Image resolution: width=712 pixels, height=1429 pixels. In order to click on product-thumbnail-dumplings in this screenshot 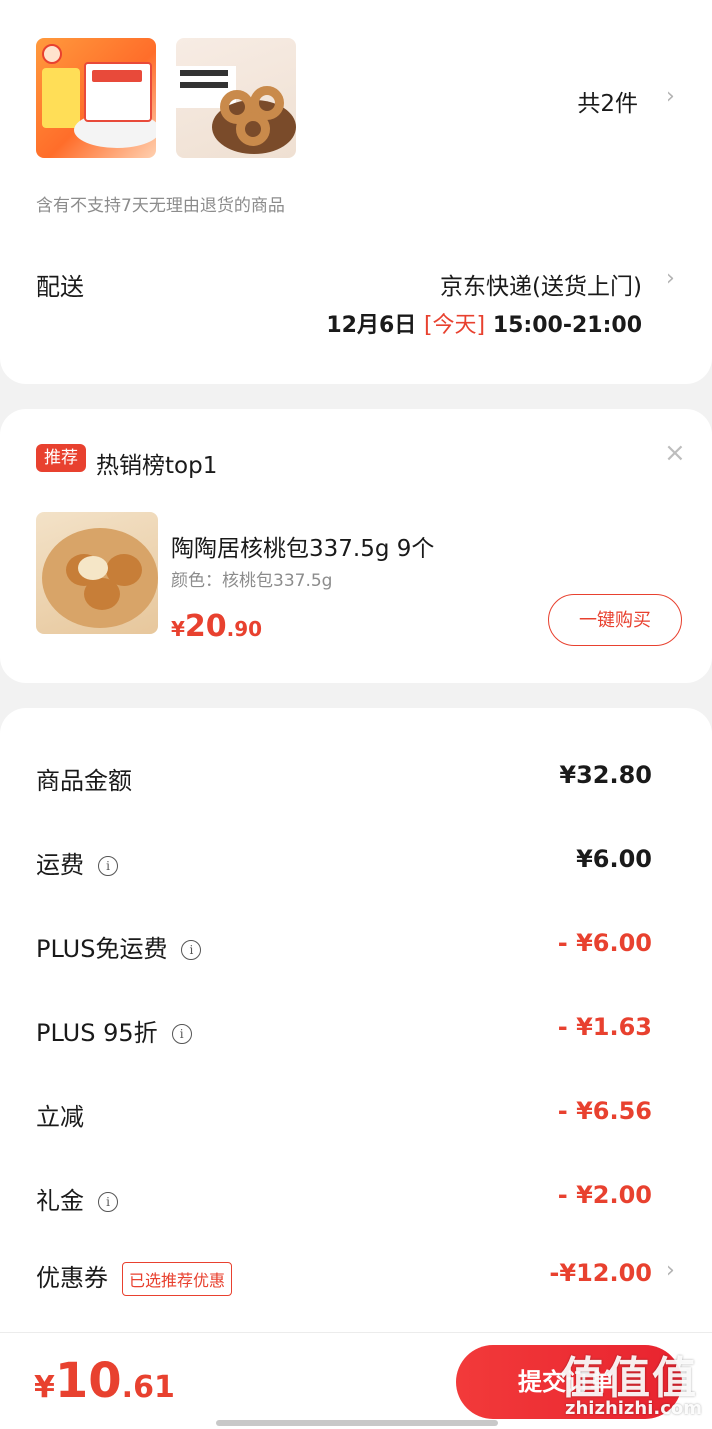, I will do `click(96, 98)`.